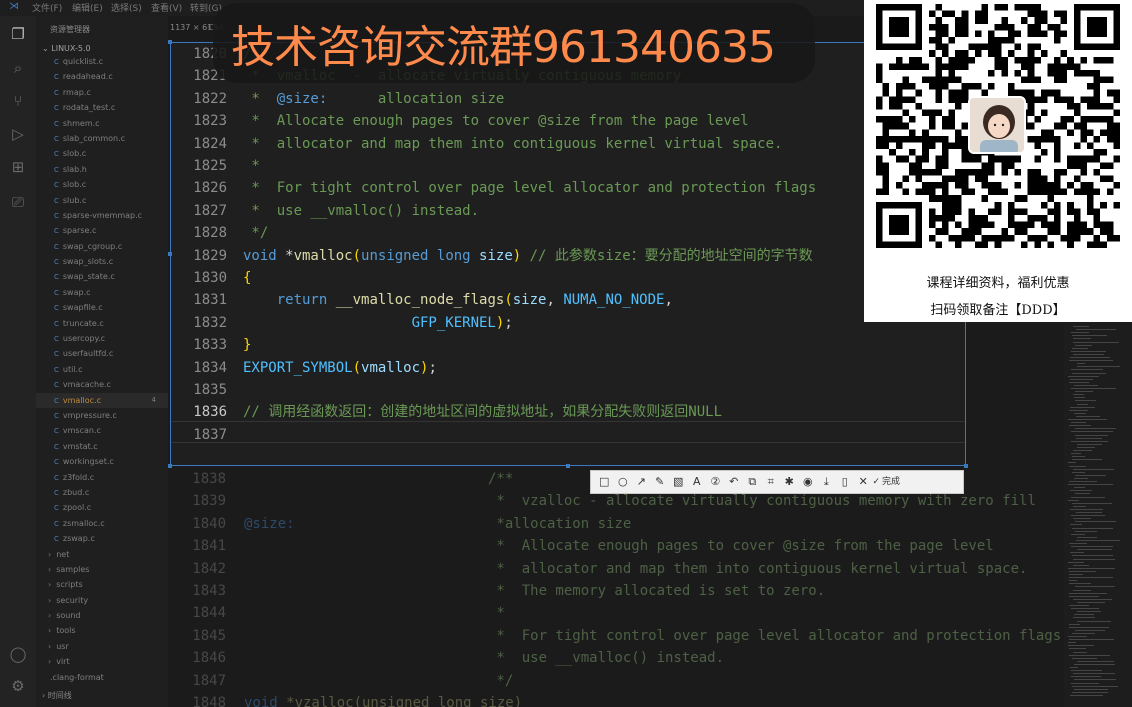 Image resolution: width=1132 pixels, height=707 pixels. Describe the element at coordinates (771, 482) in the screenshot. I see `ocr-icon: ⌗` at that location.